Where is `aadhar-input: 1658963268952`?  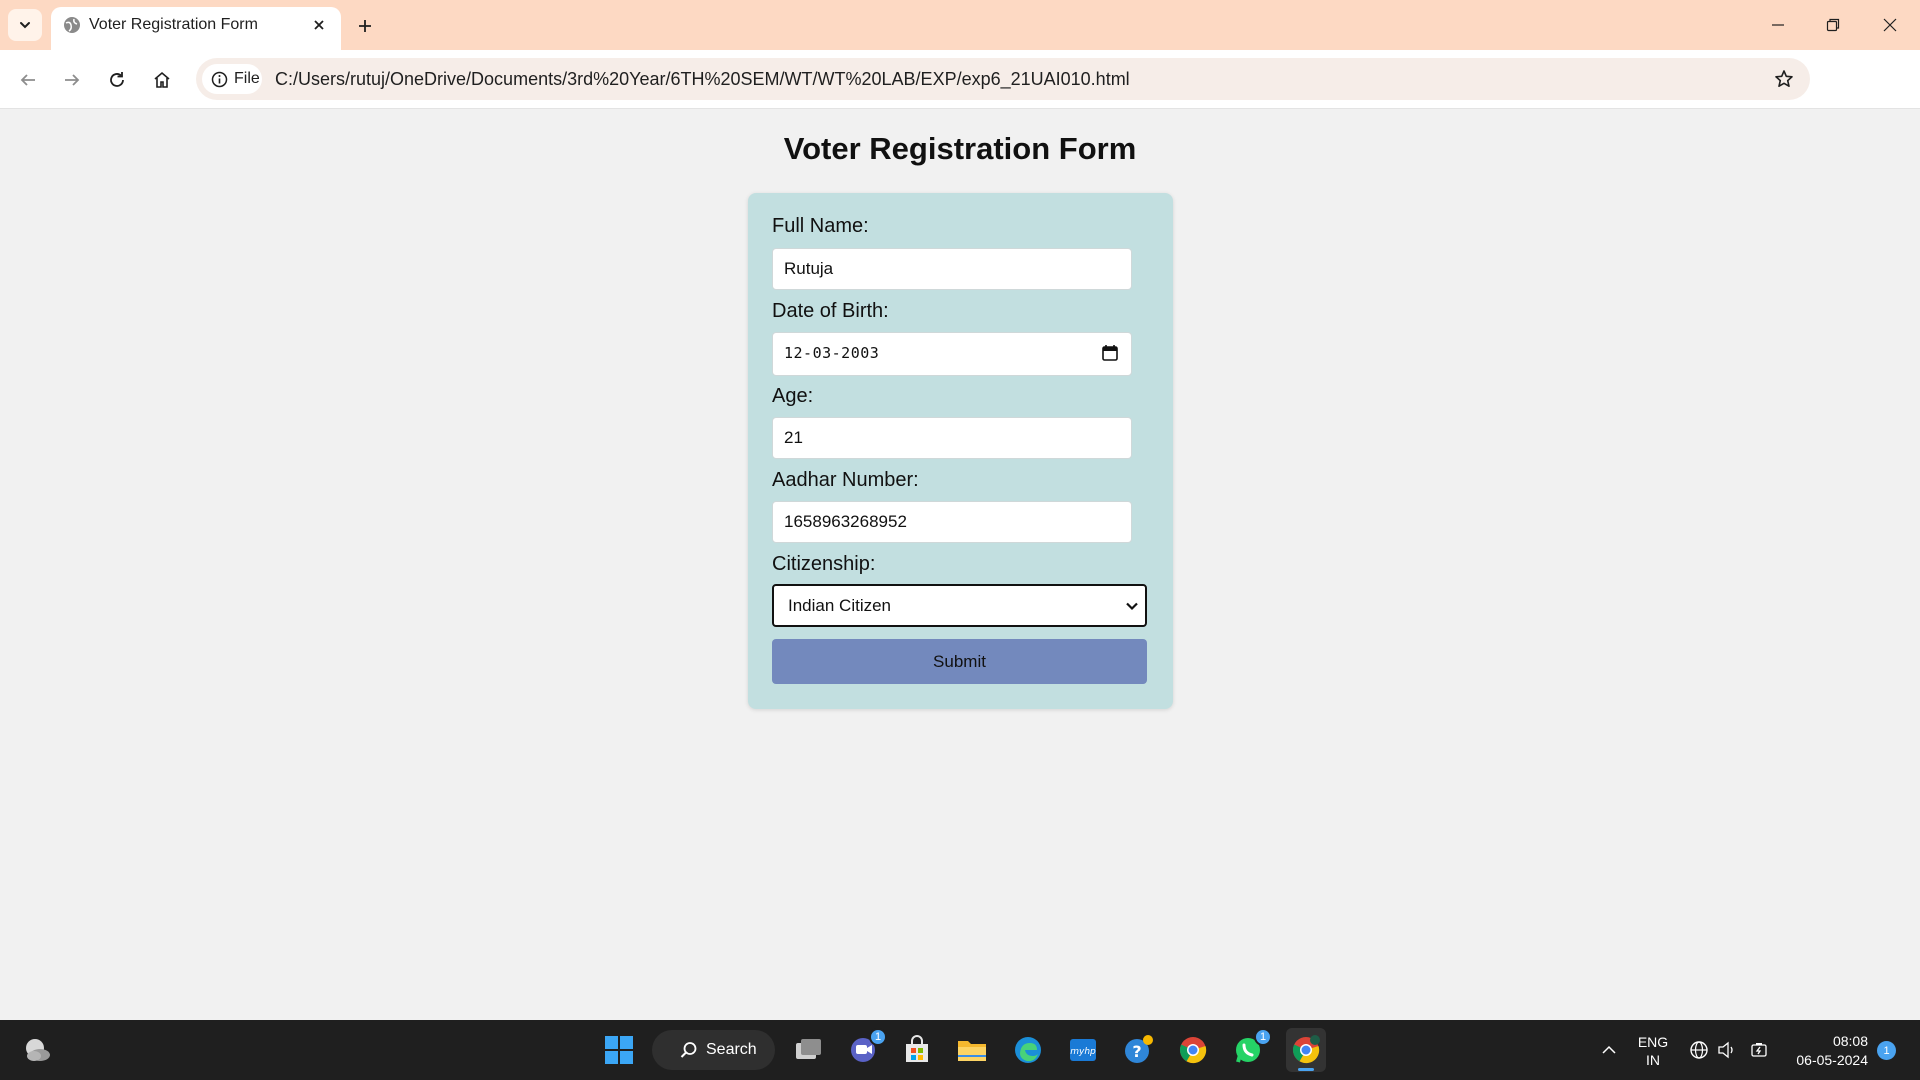 aadhar-input: 1658963268952 is located at coordinates (952, 522).